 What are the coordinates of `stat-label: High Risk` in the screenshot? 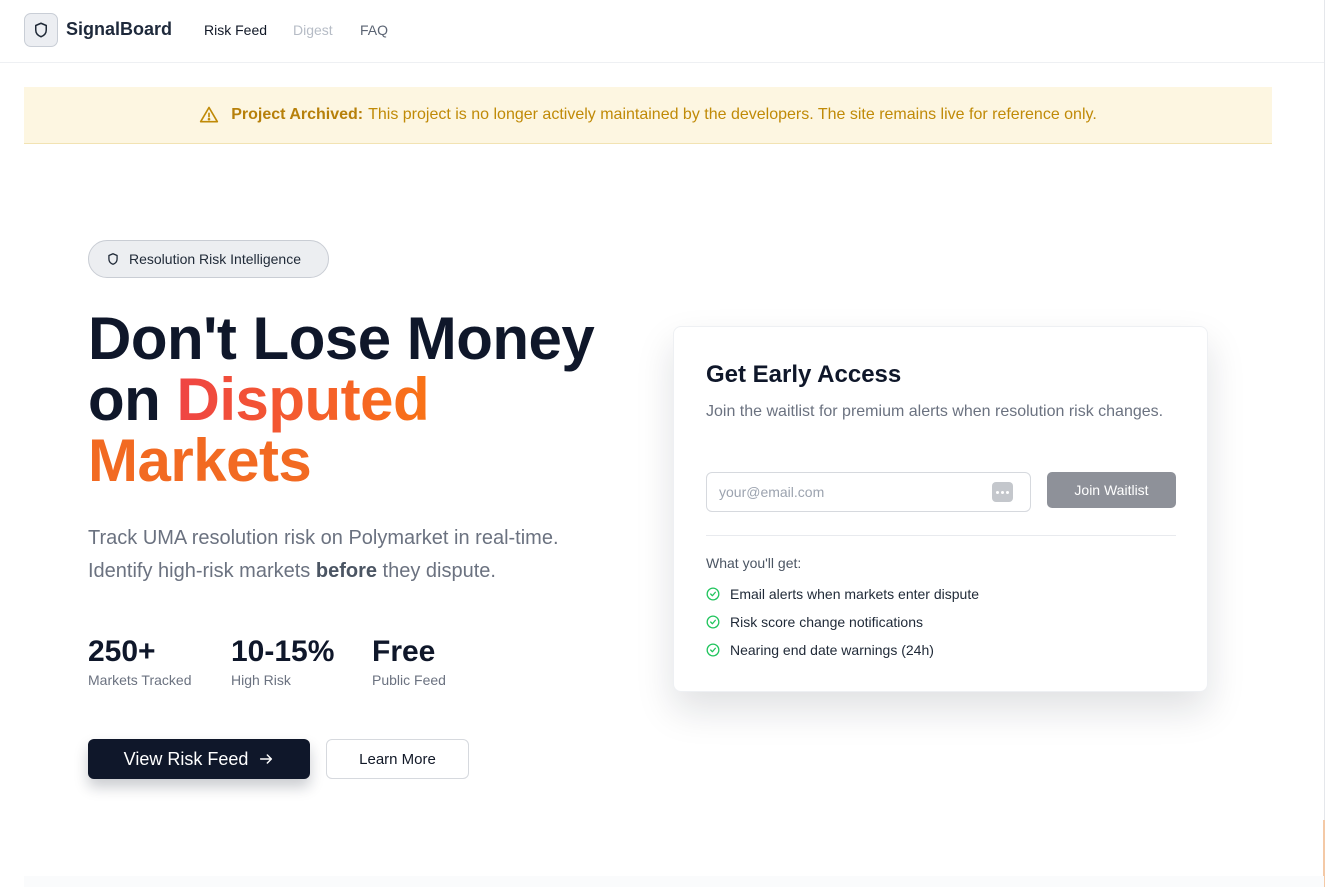 It's located at (261, 680).